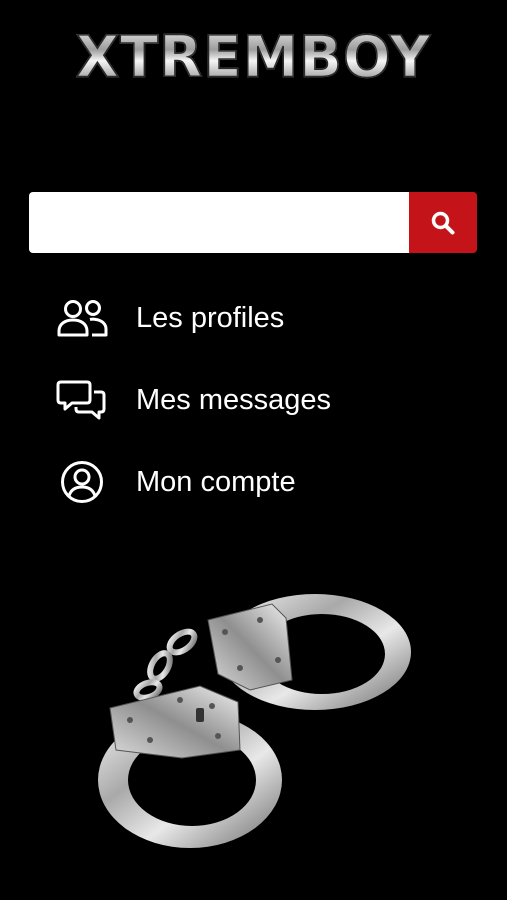  Describe the element at coordinates (82, 482) in the screenshot. I see `account-icon` at that location.